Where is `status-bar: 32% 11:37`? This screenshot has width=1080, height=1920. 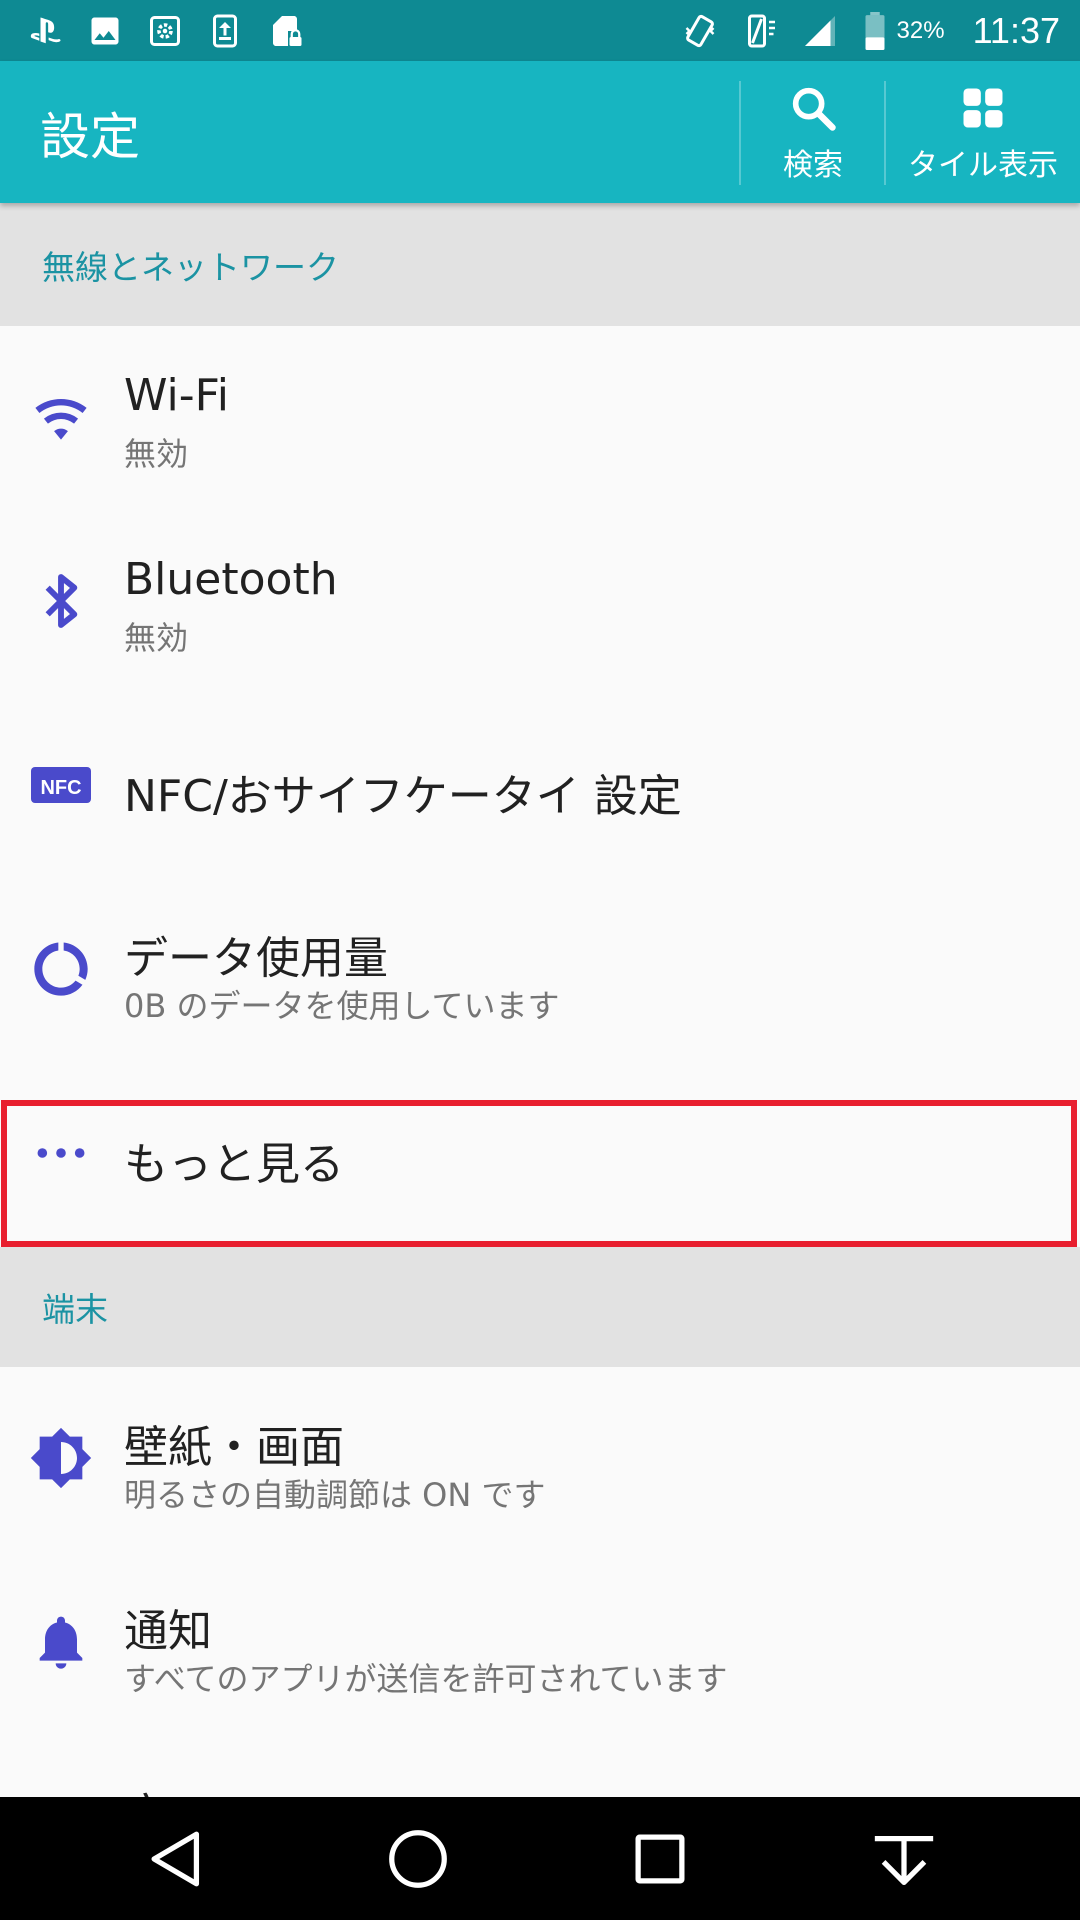 status-bar: 32% 11:37 is located at coordinates (540, 30).